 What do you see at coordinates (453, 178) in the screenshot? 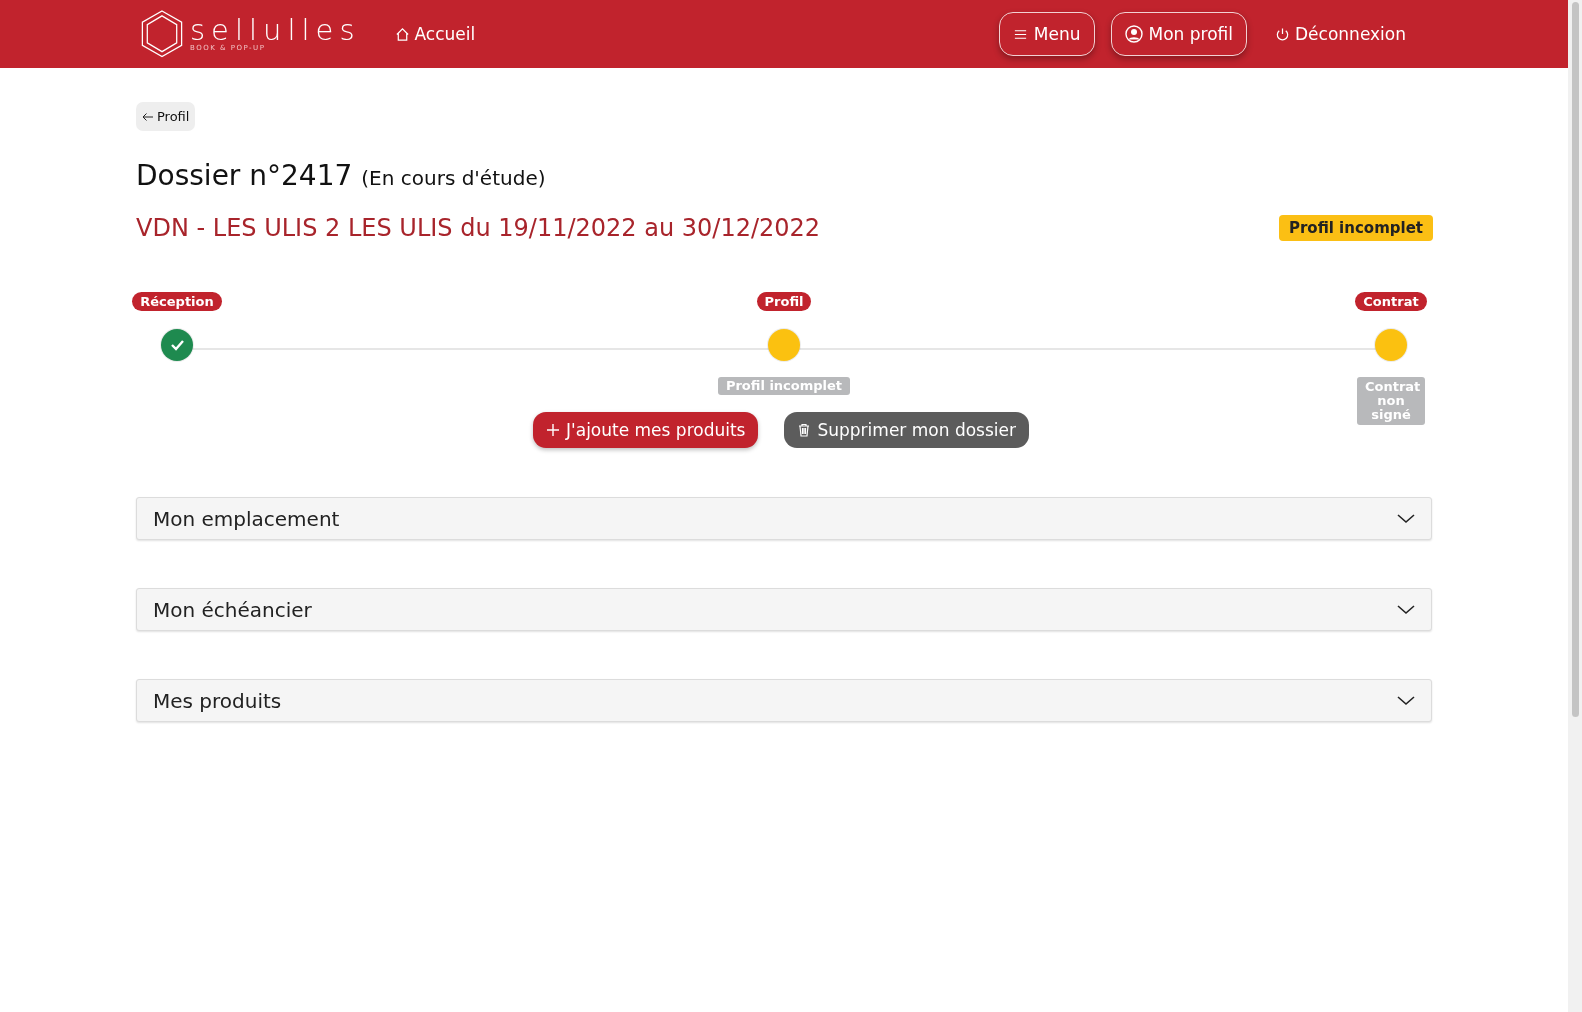
I see `dossier-status: (En cours d'étude)` at bounding box center [453, 178].